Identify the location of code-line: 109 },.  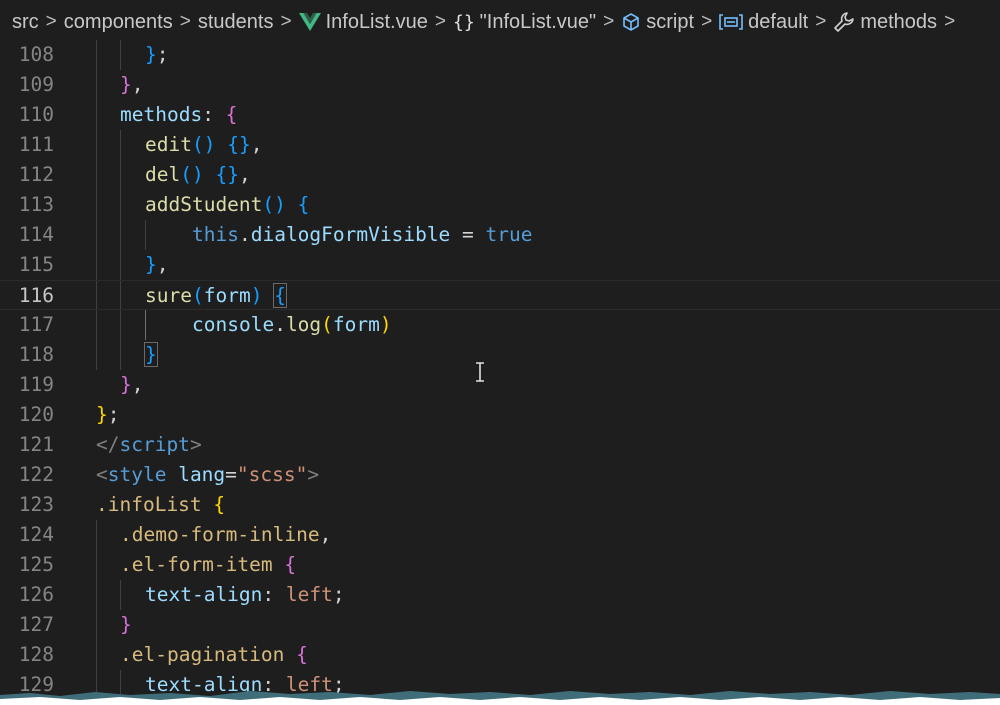
(500, 85).